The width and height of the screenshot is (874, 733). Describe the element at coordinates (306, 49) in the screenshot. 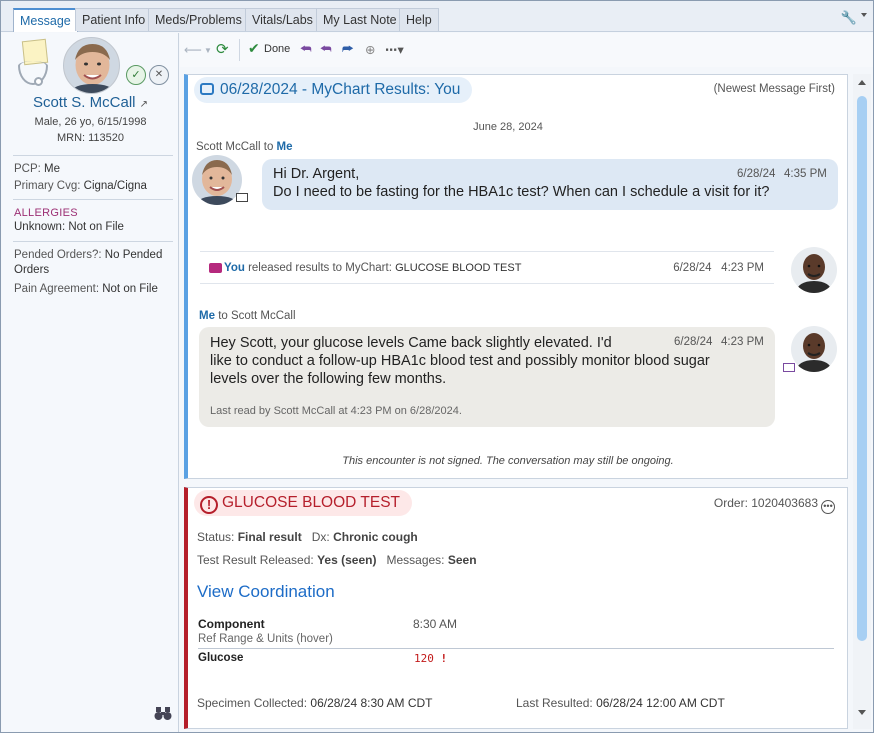

I see `reply-icon: ⮪` at that location.